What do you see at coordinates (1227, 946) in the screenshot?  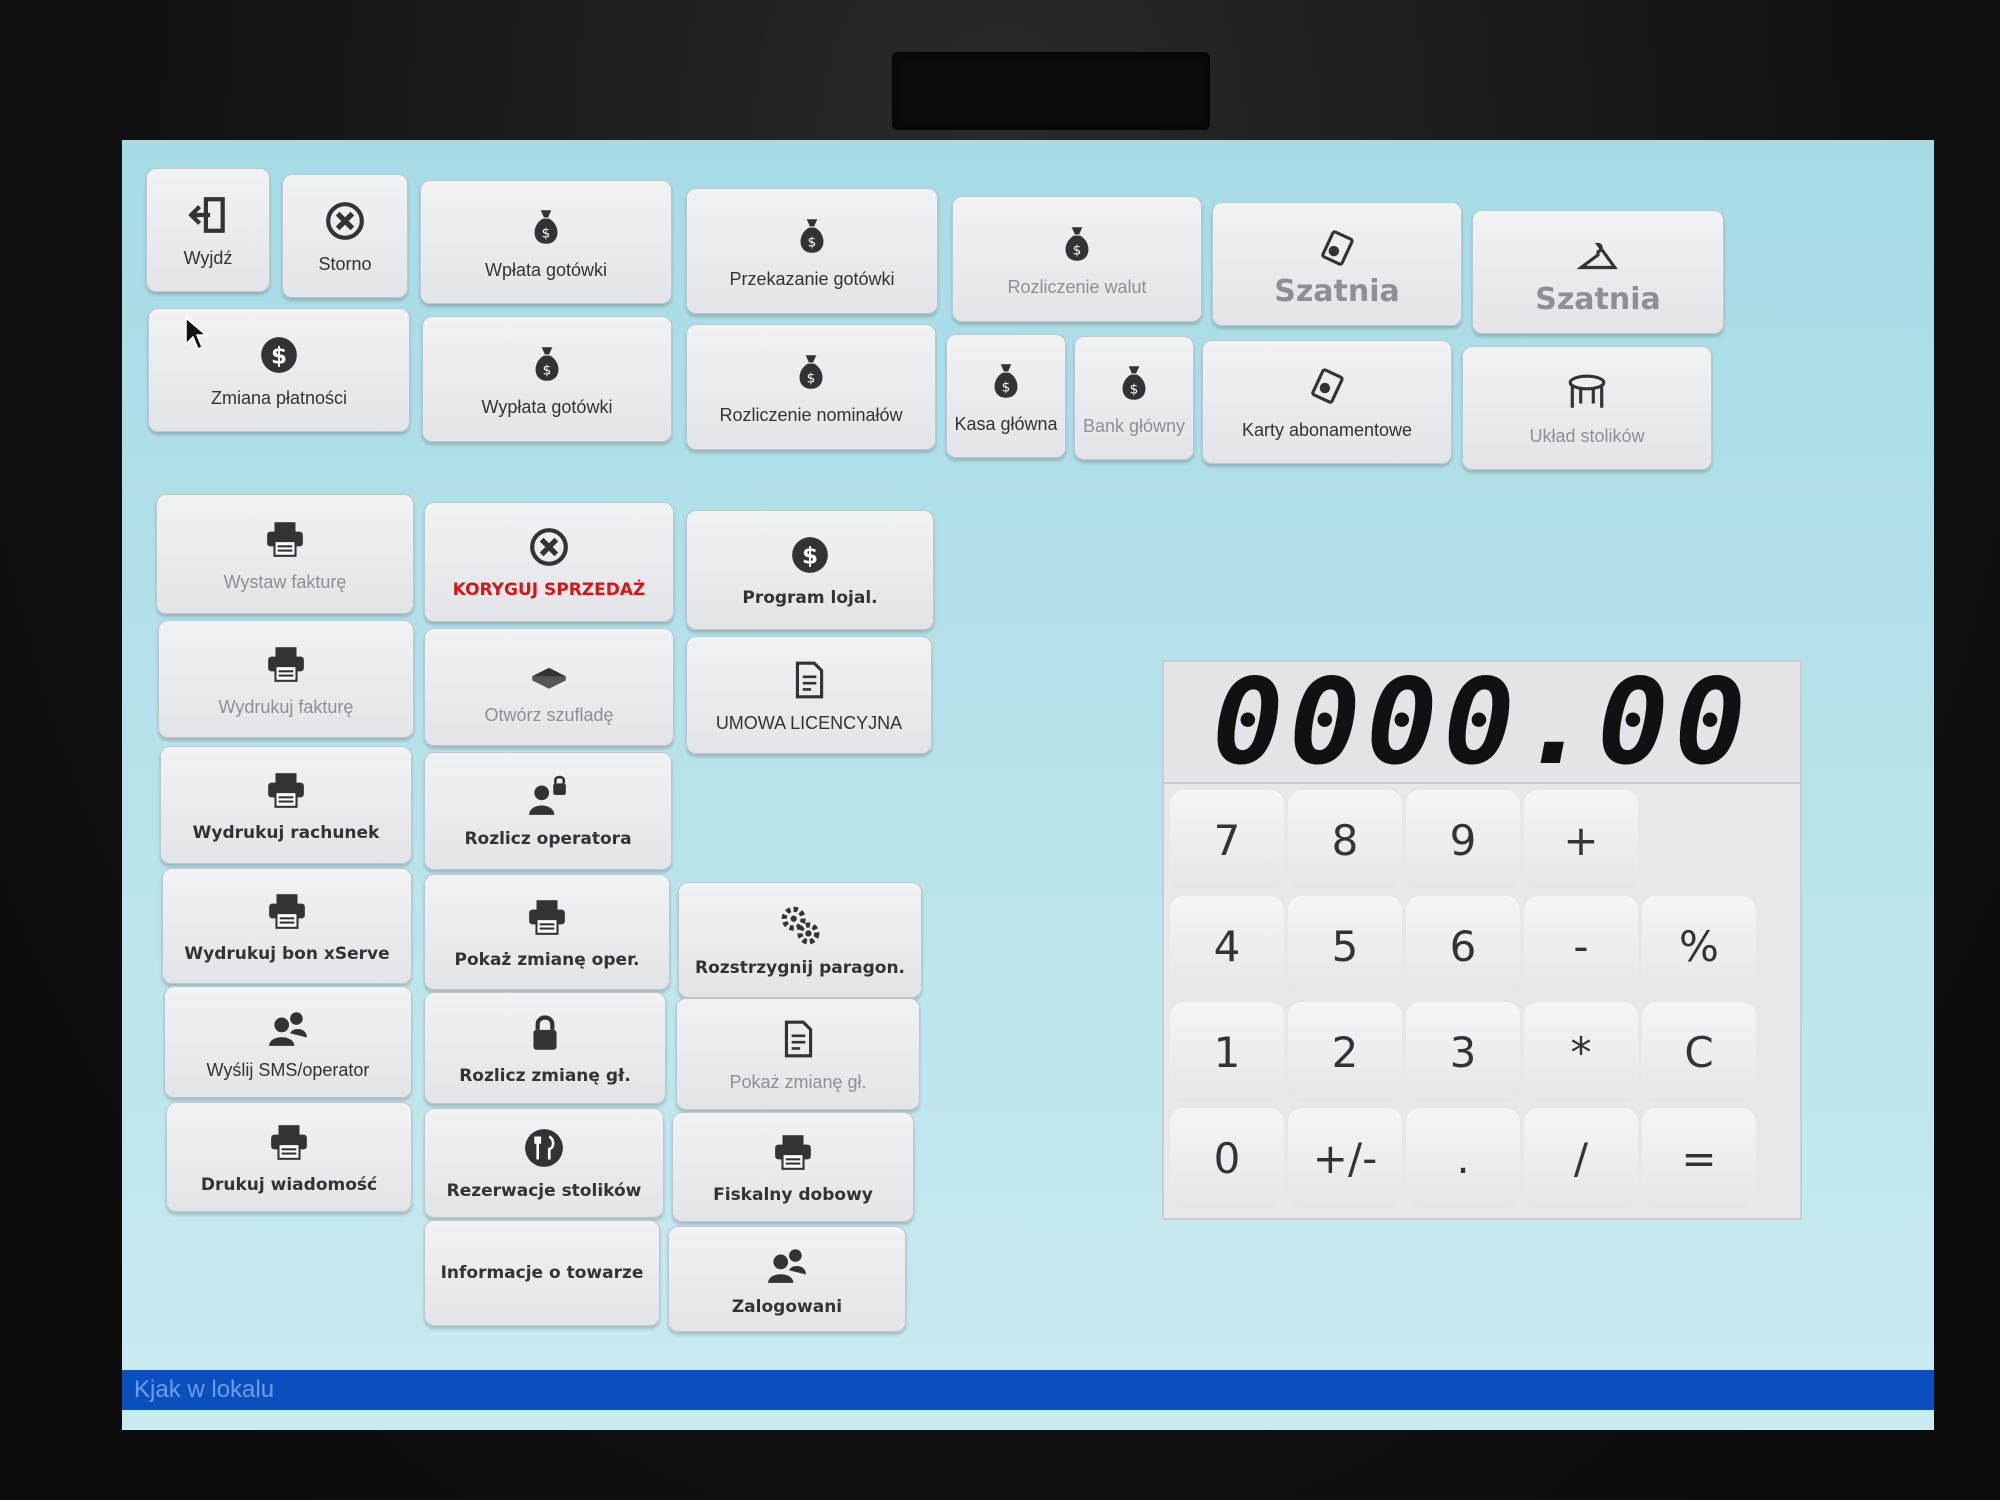 I see `key-4: 4` at bounding box center [1227, 946].